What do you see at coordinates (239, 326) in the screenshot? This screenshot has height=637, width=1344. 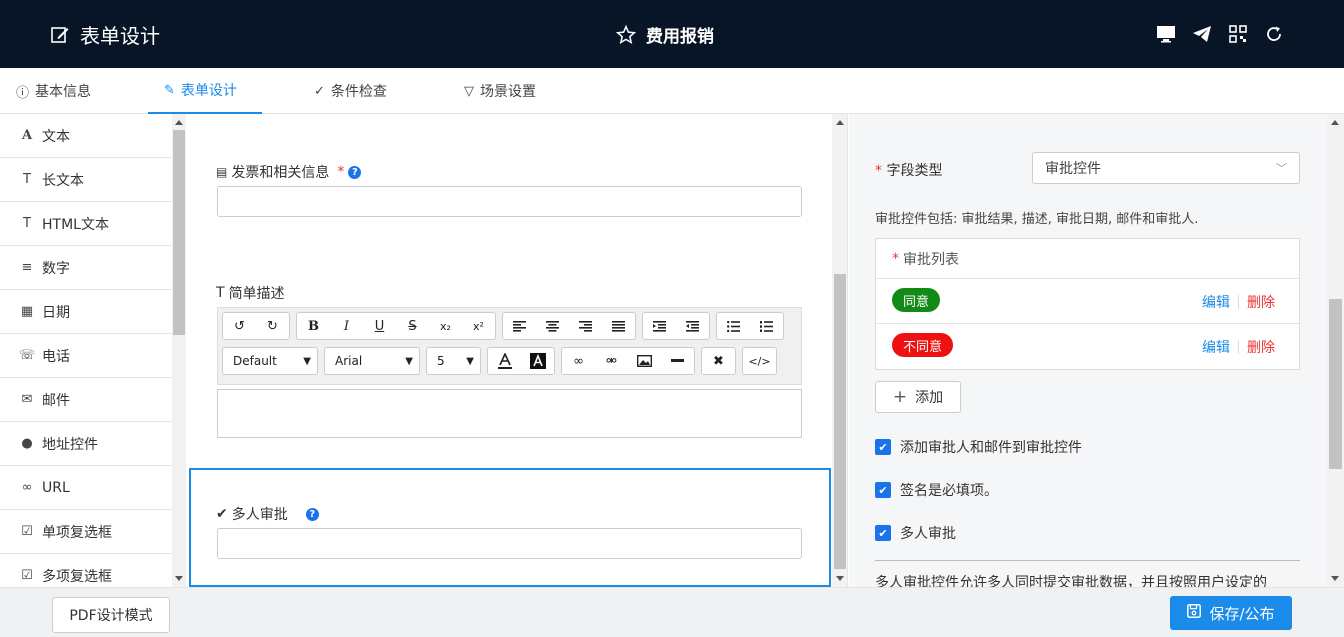 I see `undo-icon: ↺` at bounding box center [239, 326].